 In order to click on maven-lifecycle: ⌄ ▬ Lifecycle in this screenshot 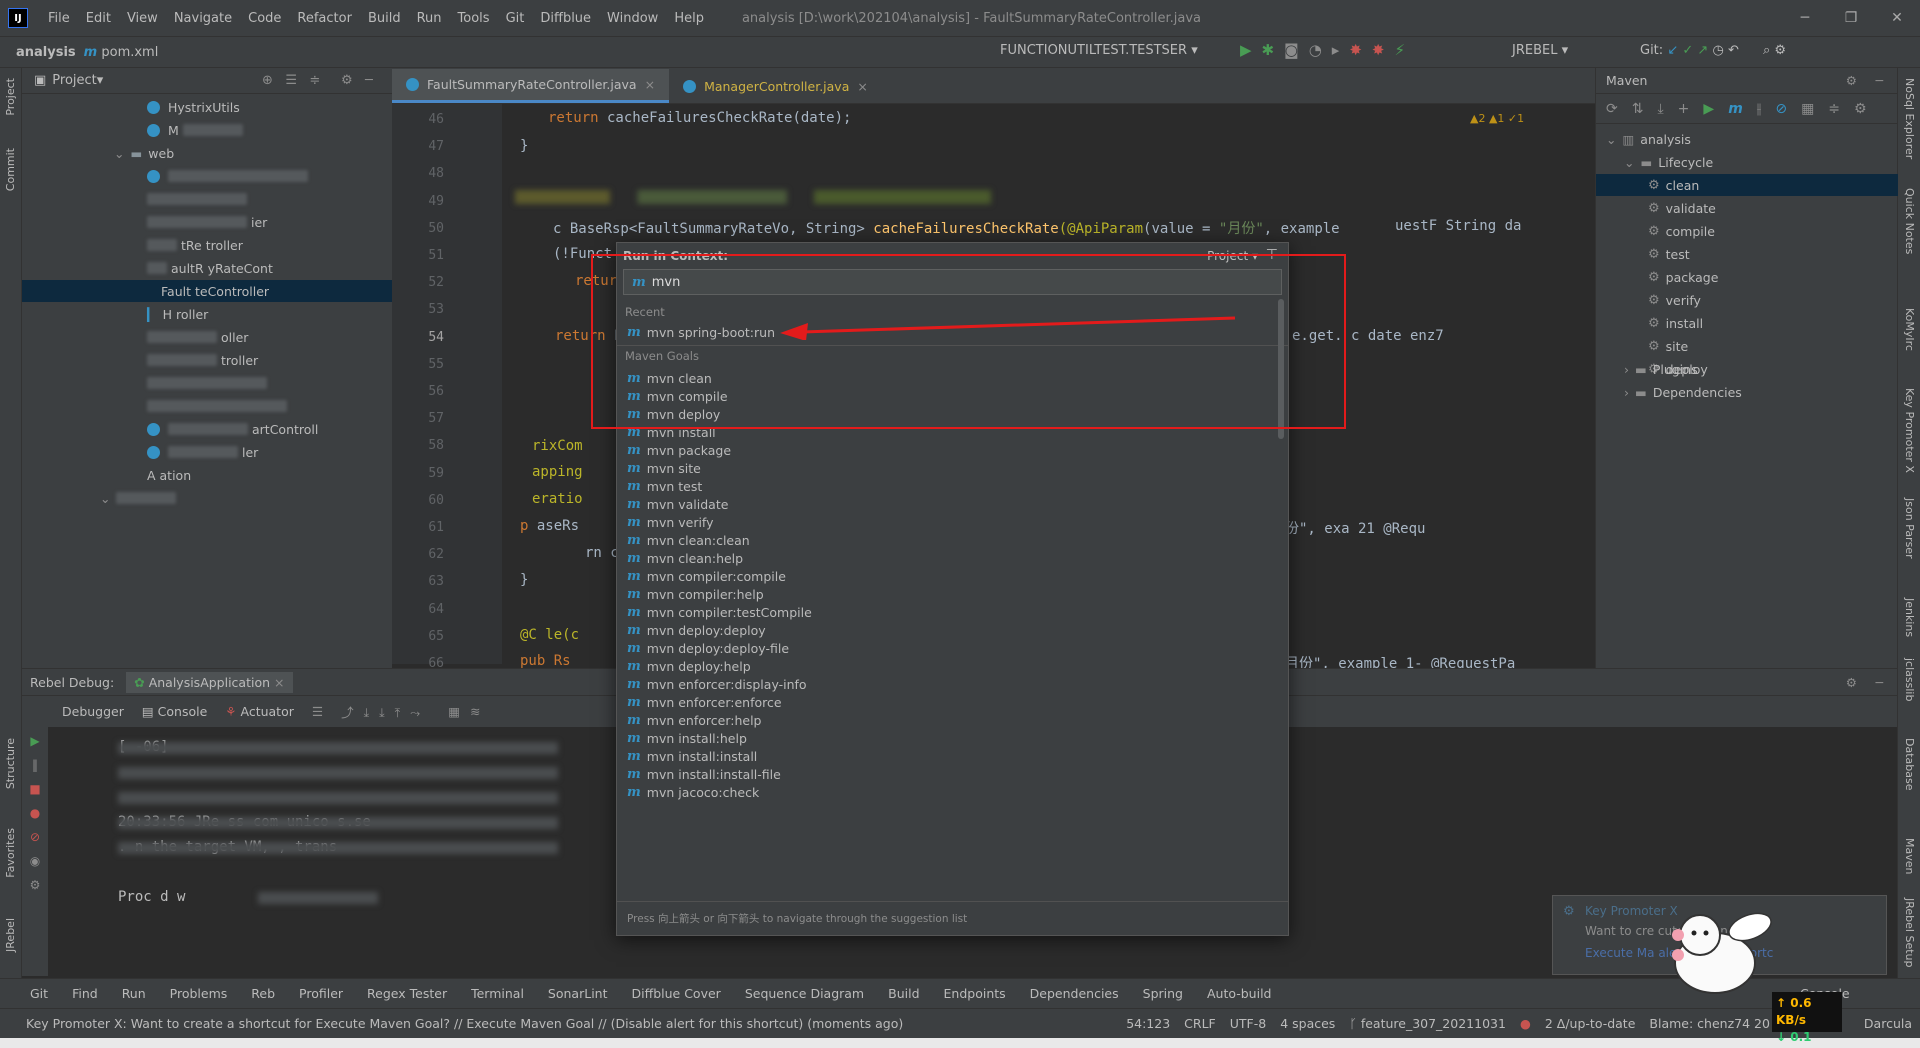, I will do `click(1668, 162)`.